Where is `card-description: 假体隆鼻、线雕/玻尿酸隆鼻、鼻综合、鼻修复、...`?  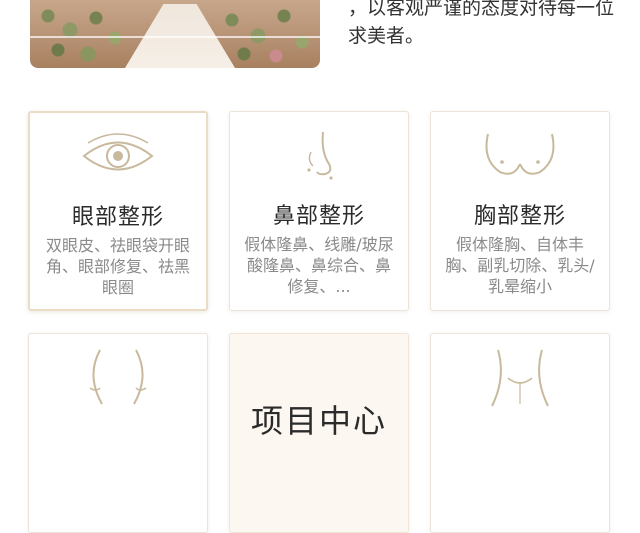 card-description: 假体隆鼻、线雕/玻尿酸隆鼻、鼻综合、鼻修复、... is located at coordinates (319, 265).